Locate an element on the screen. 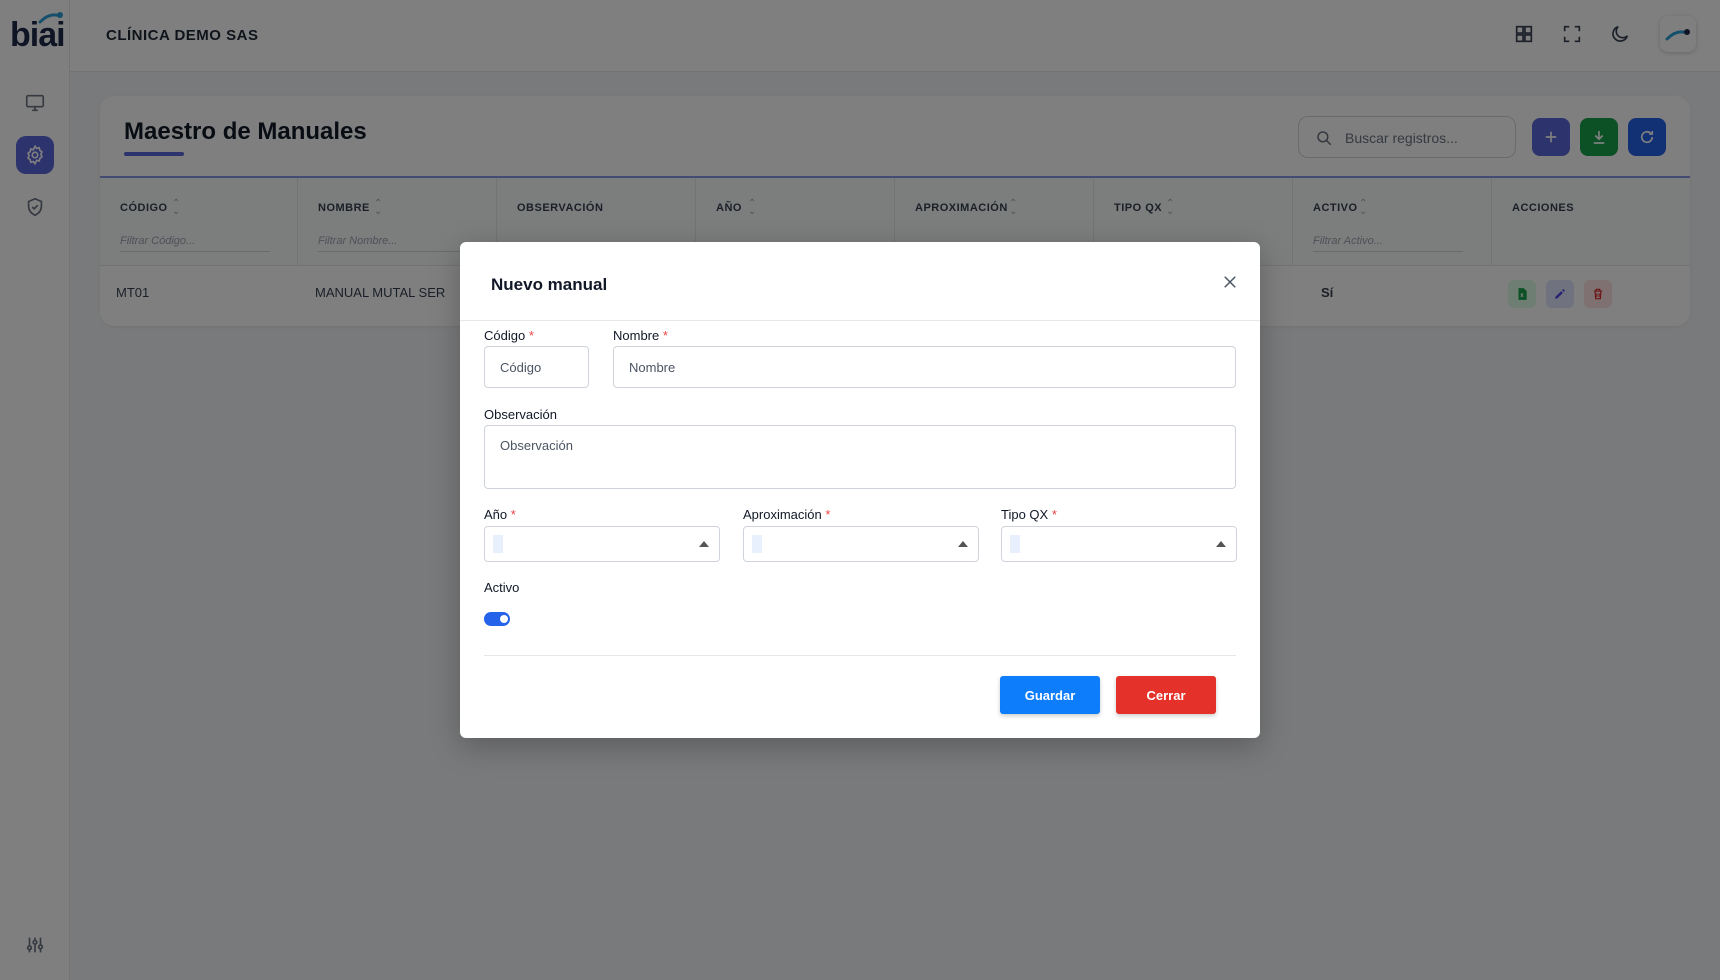 This screenshot has height=980, width=1720. nombre-input is located at coordinates (924, 367).